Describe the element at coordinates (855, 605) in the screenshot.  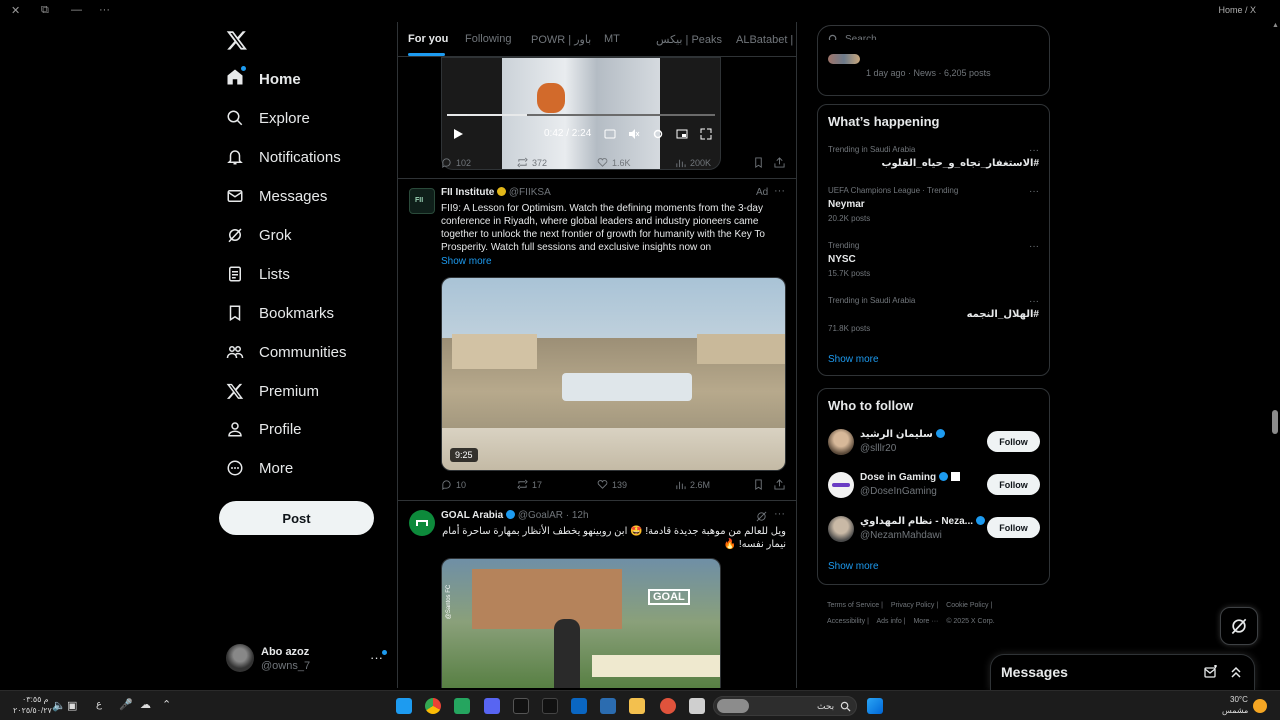
I see `footer-link-terms: Terms of Service |` at that location.